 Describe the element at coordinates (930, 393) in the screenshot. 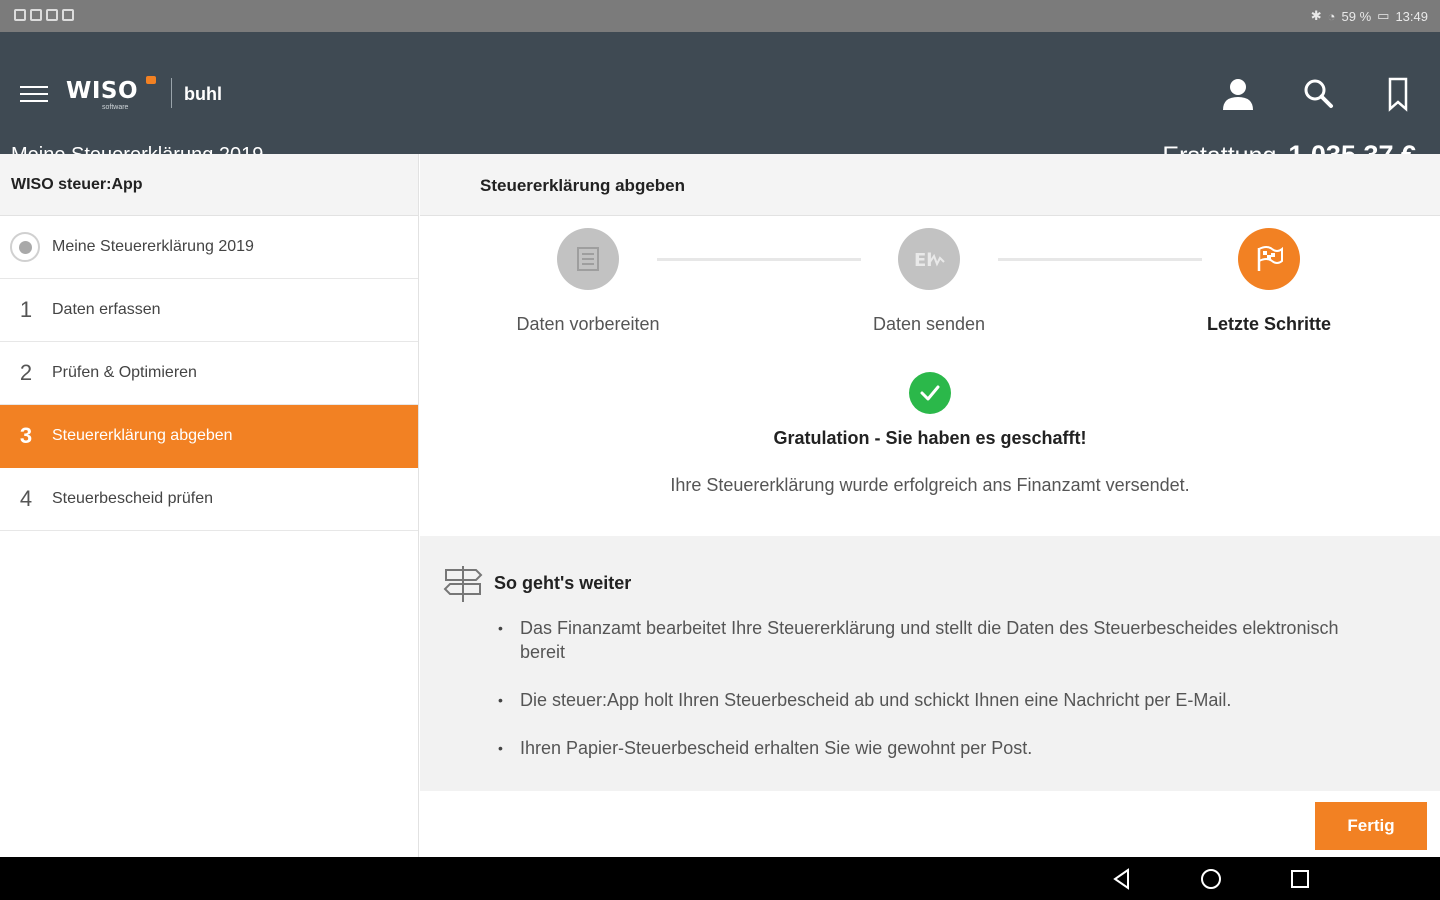

I see `check-icon` at that location.